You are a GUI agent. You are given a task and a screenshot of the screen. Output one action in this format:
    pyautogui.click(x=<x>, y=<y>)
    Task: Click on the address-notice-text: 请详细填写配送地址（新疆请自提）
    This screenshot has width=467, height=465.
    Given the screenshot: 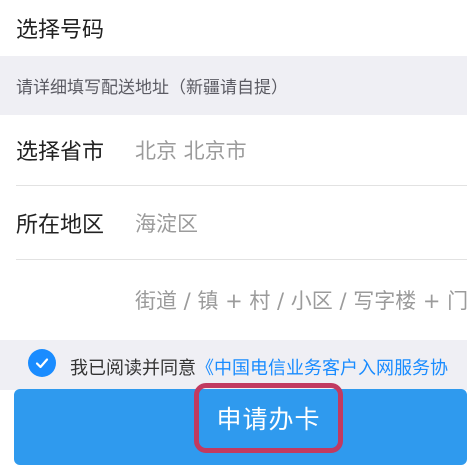 What is the action you would take?
    pyautogui.click(x=152, y=88)
    